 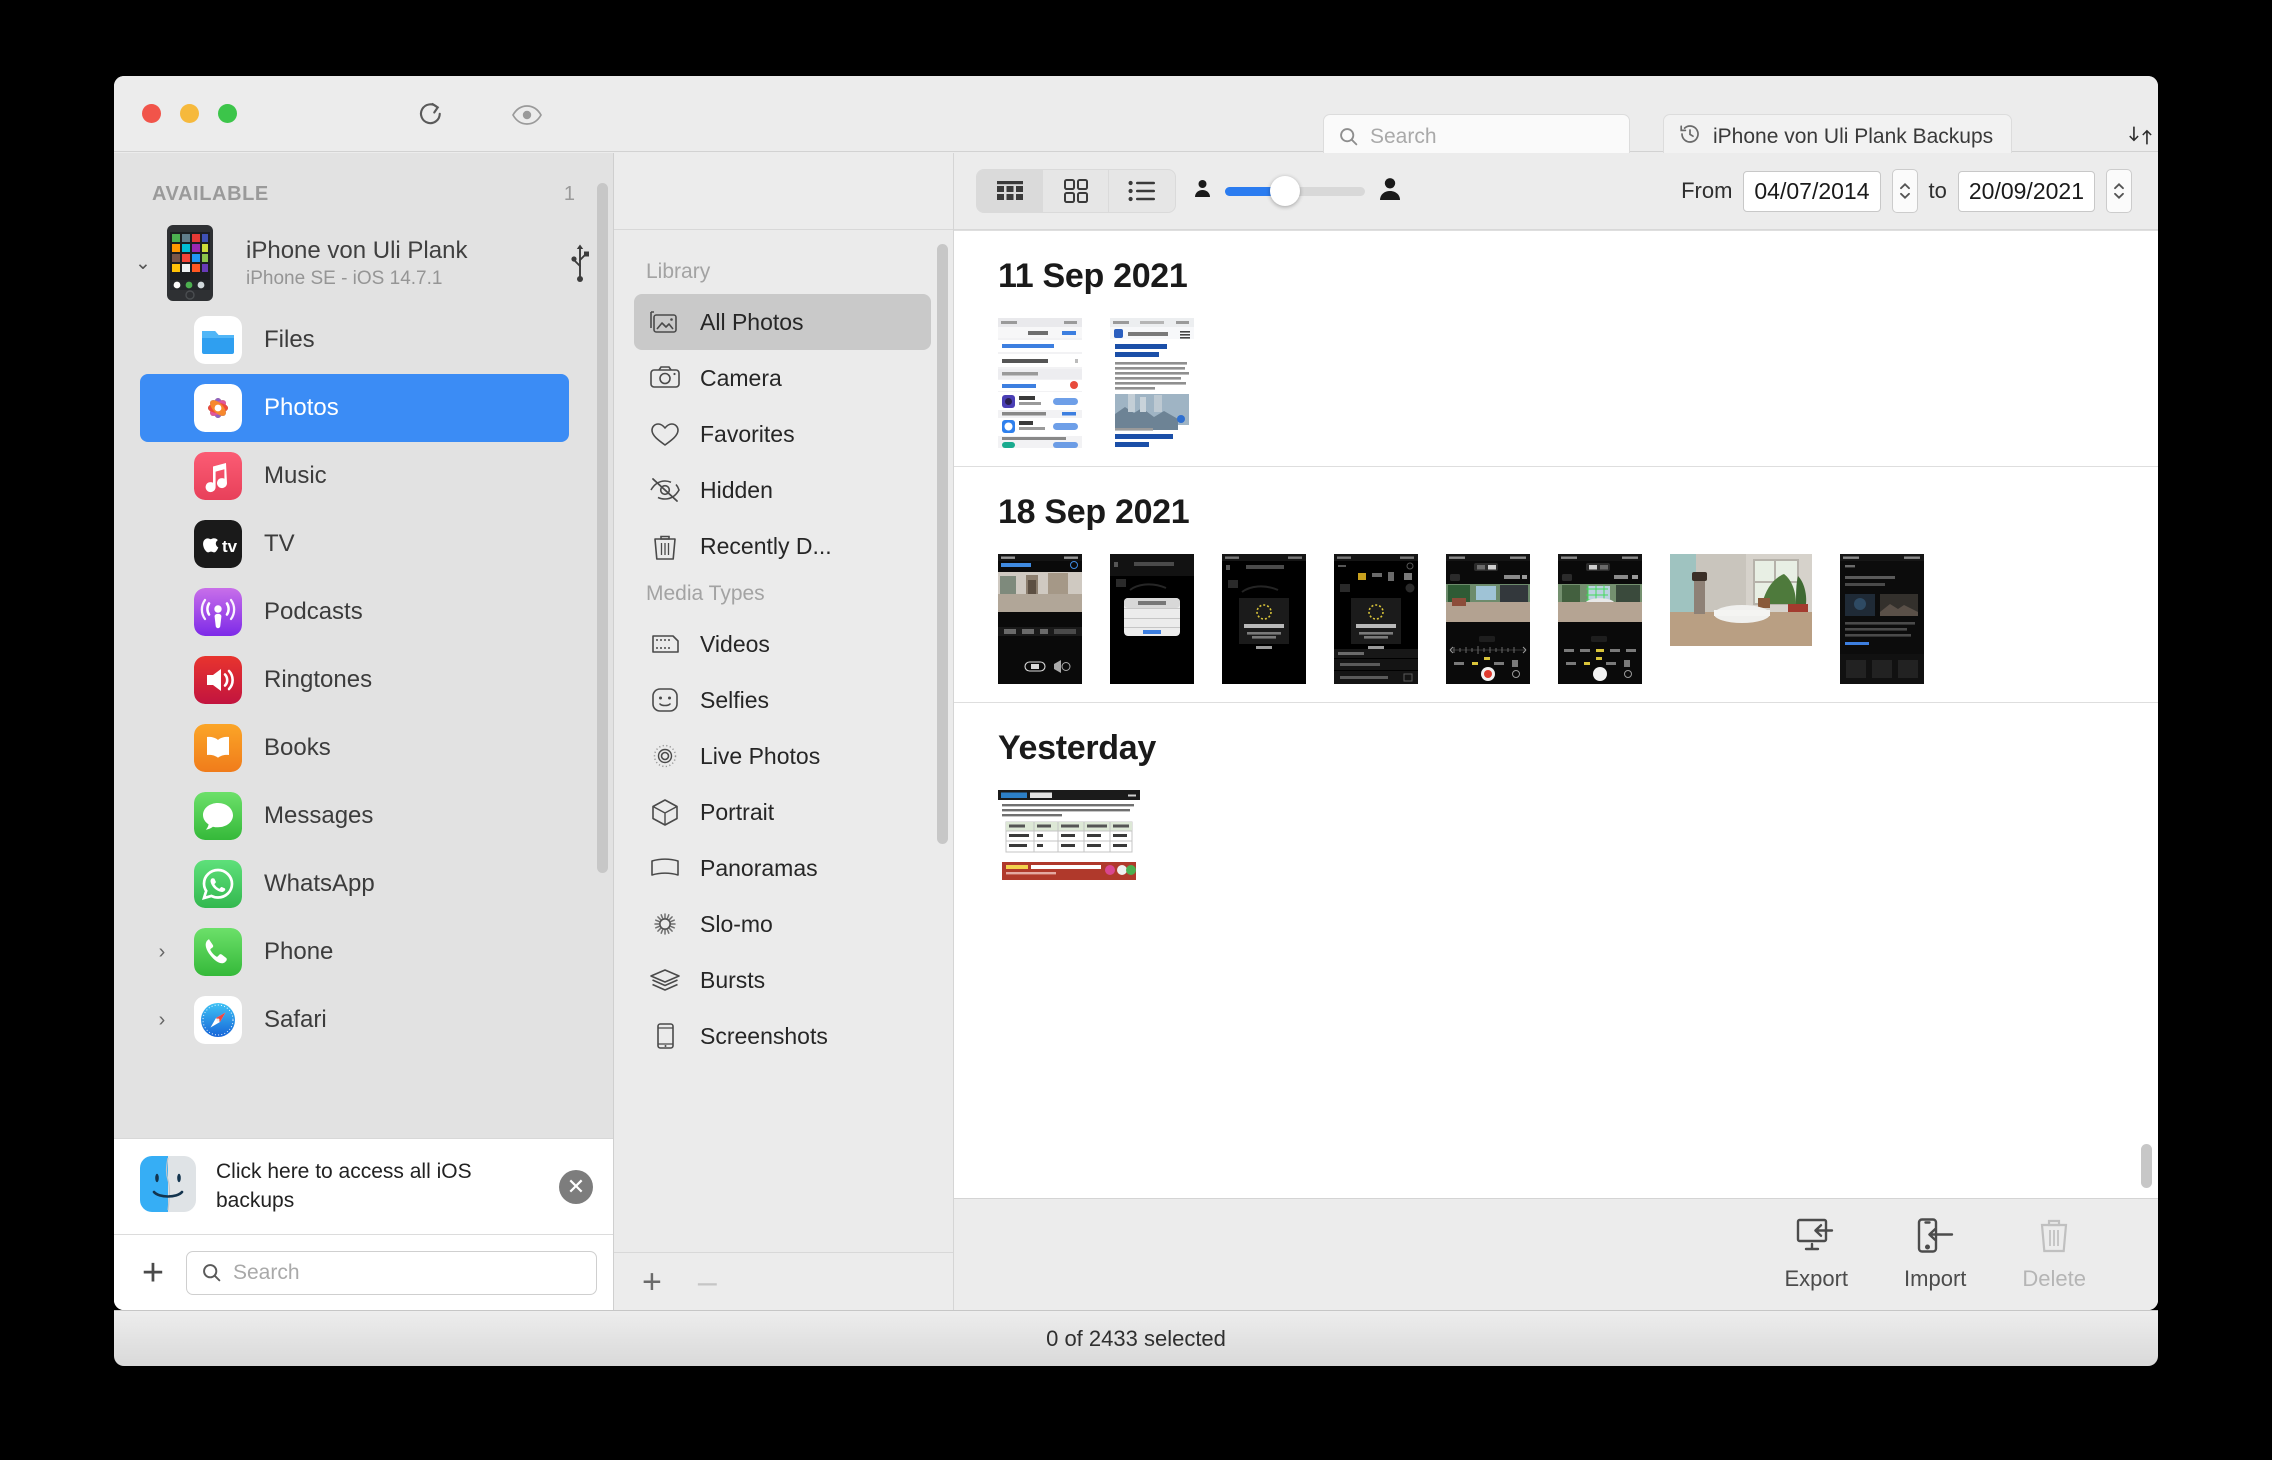 I want to click on list-view-button, so click(x=1142, y=191).